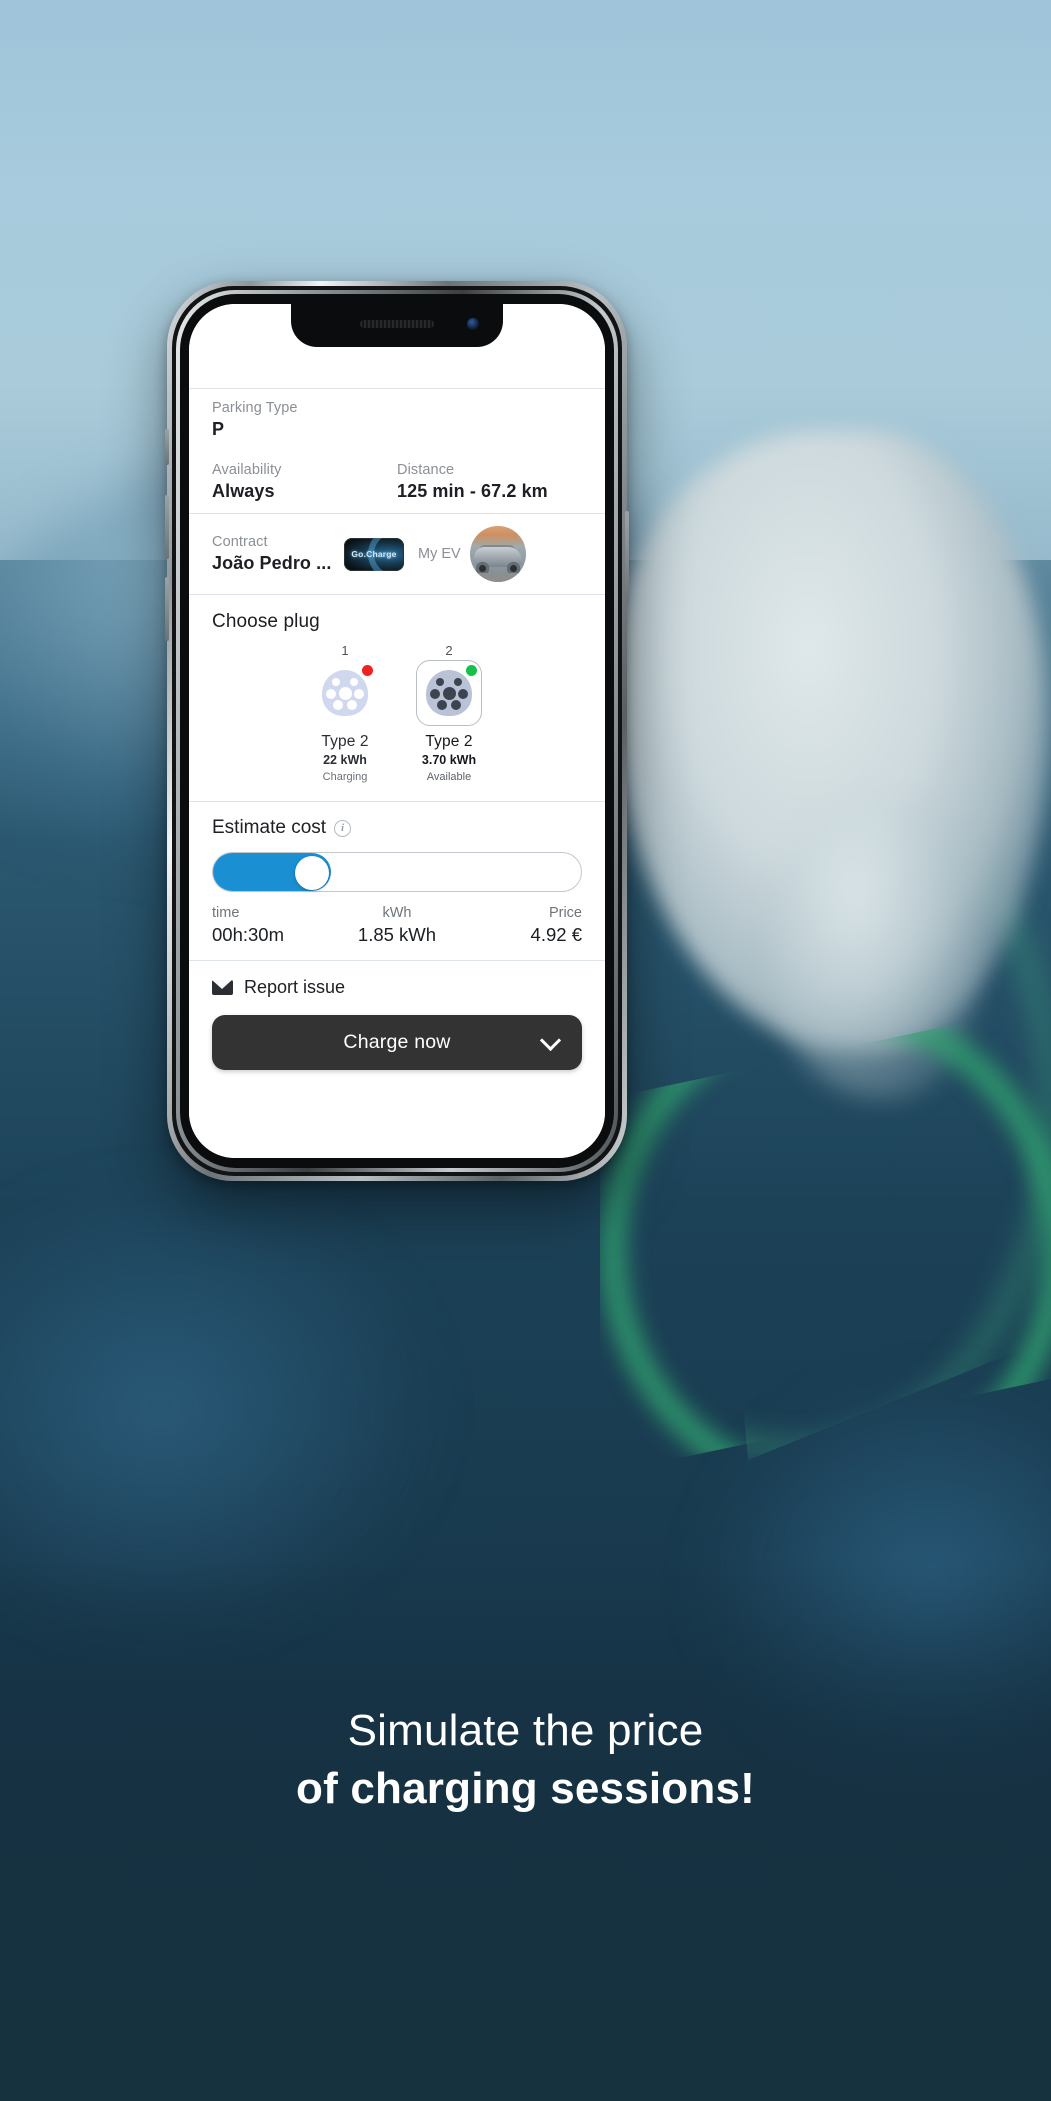  What do you see at coordinates (525, 1788) in the screenshot?
I see `caption-line-2: of charging sessions!` at bounding box center [525, 1788].